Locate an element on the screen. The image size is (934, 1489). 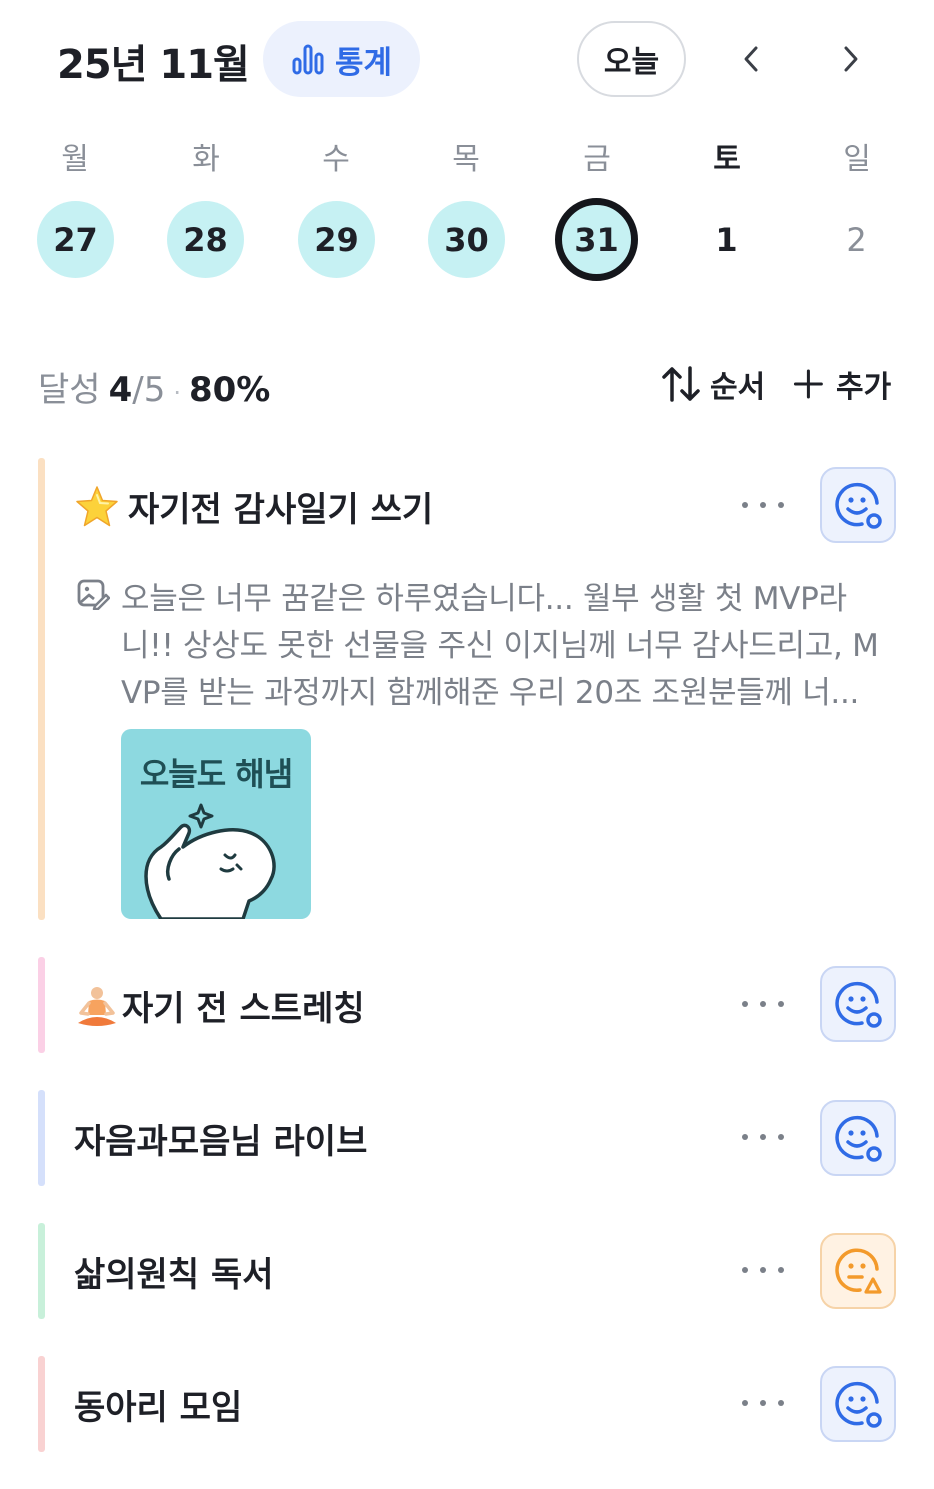
habit-title: 삶의원칙 독서 is located at coordinates (174, 1271).